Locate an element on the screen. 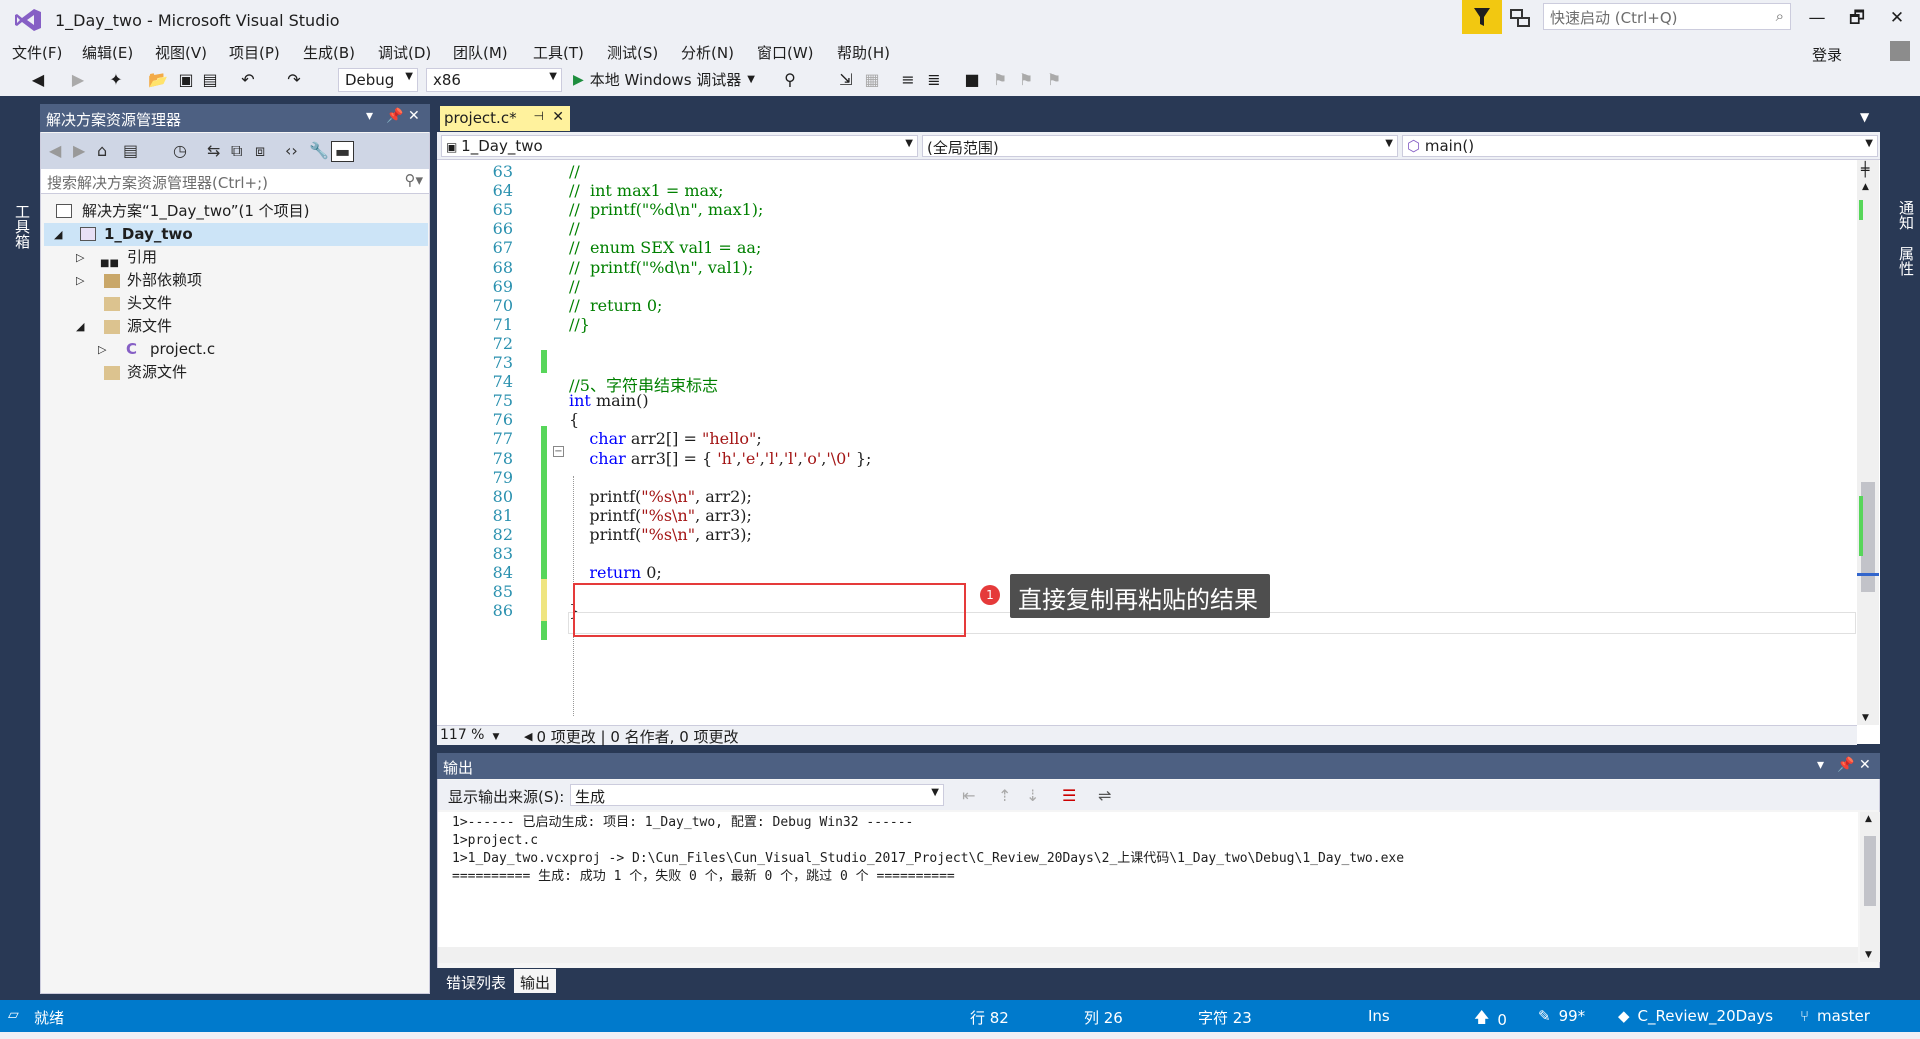  goto-message-icon: ⇤ is located at coordinates (968, 795).